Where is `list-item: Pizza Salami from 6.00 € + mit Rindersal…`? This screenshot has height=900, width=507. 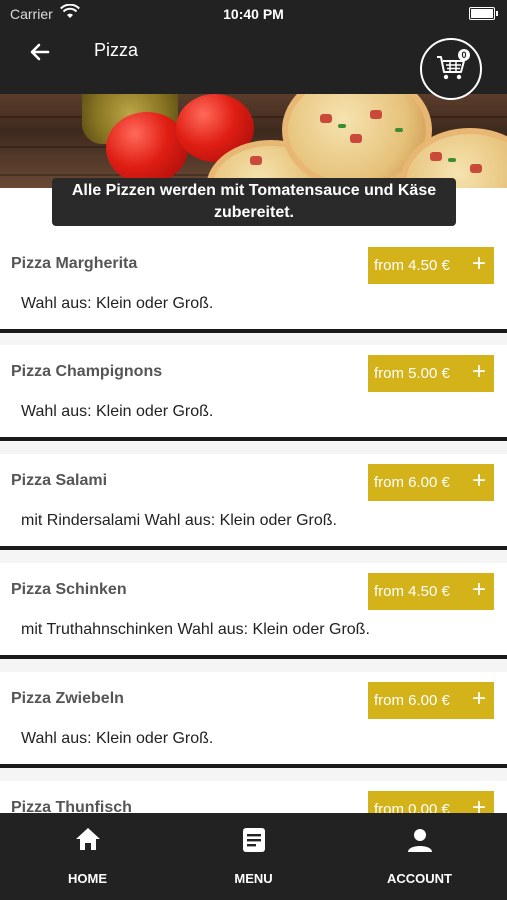
list-item: Pizza Salami from 6.00 € + mit Rindersal… is located at coordinates (253, 502).